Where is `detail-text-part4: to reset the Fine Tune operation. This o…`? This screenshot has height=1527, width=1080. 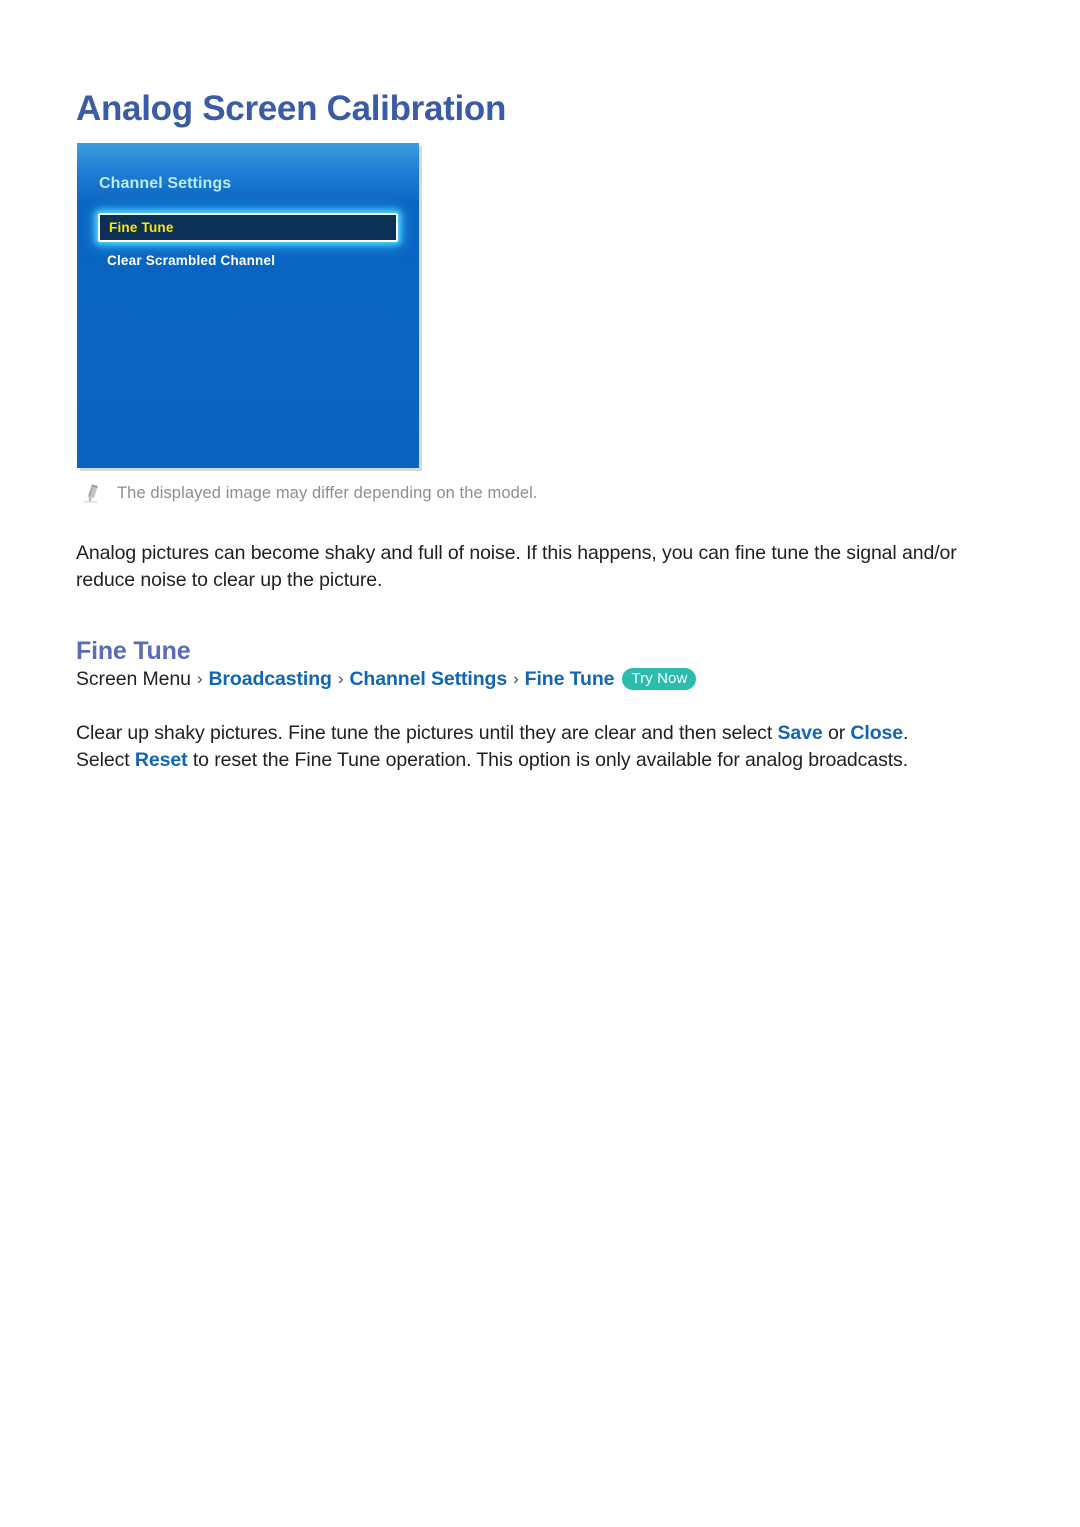
detail-text-part4: to reset the Fine Tune operation. This o… is located at coordinates (548, 759).